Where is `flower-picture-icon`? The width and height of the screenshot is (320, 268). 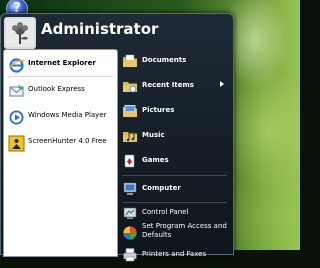
flower-picture-icon is located at coordinates (20, 33).